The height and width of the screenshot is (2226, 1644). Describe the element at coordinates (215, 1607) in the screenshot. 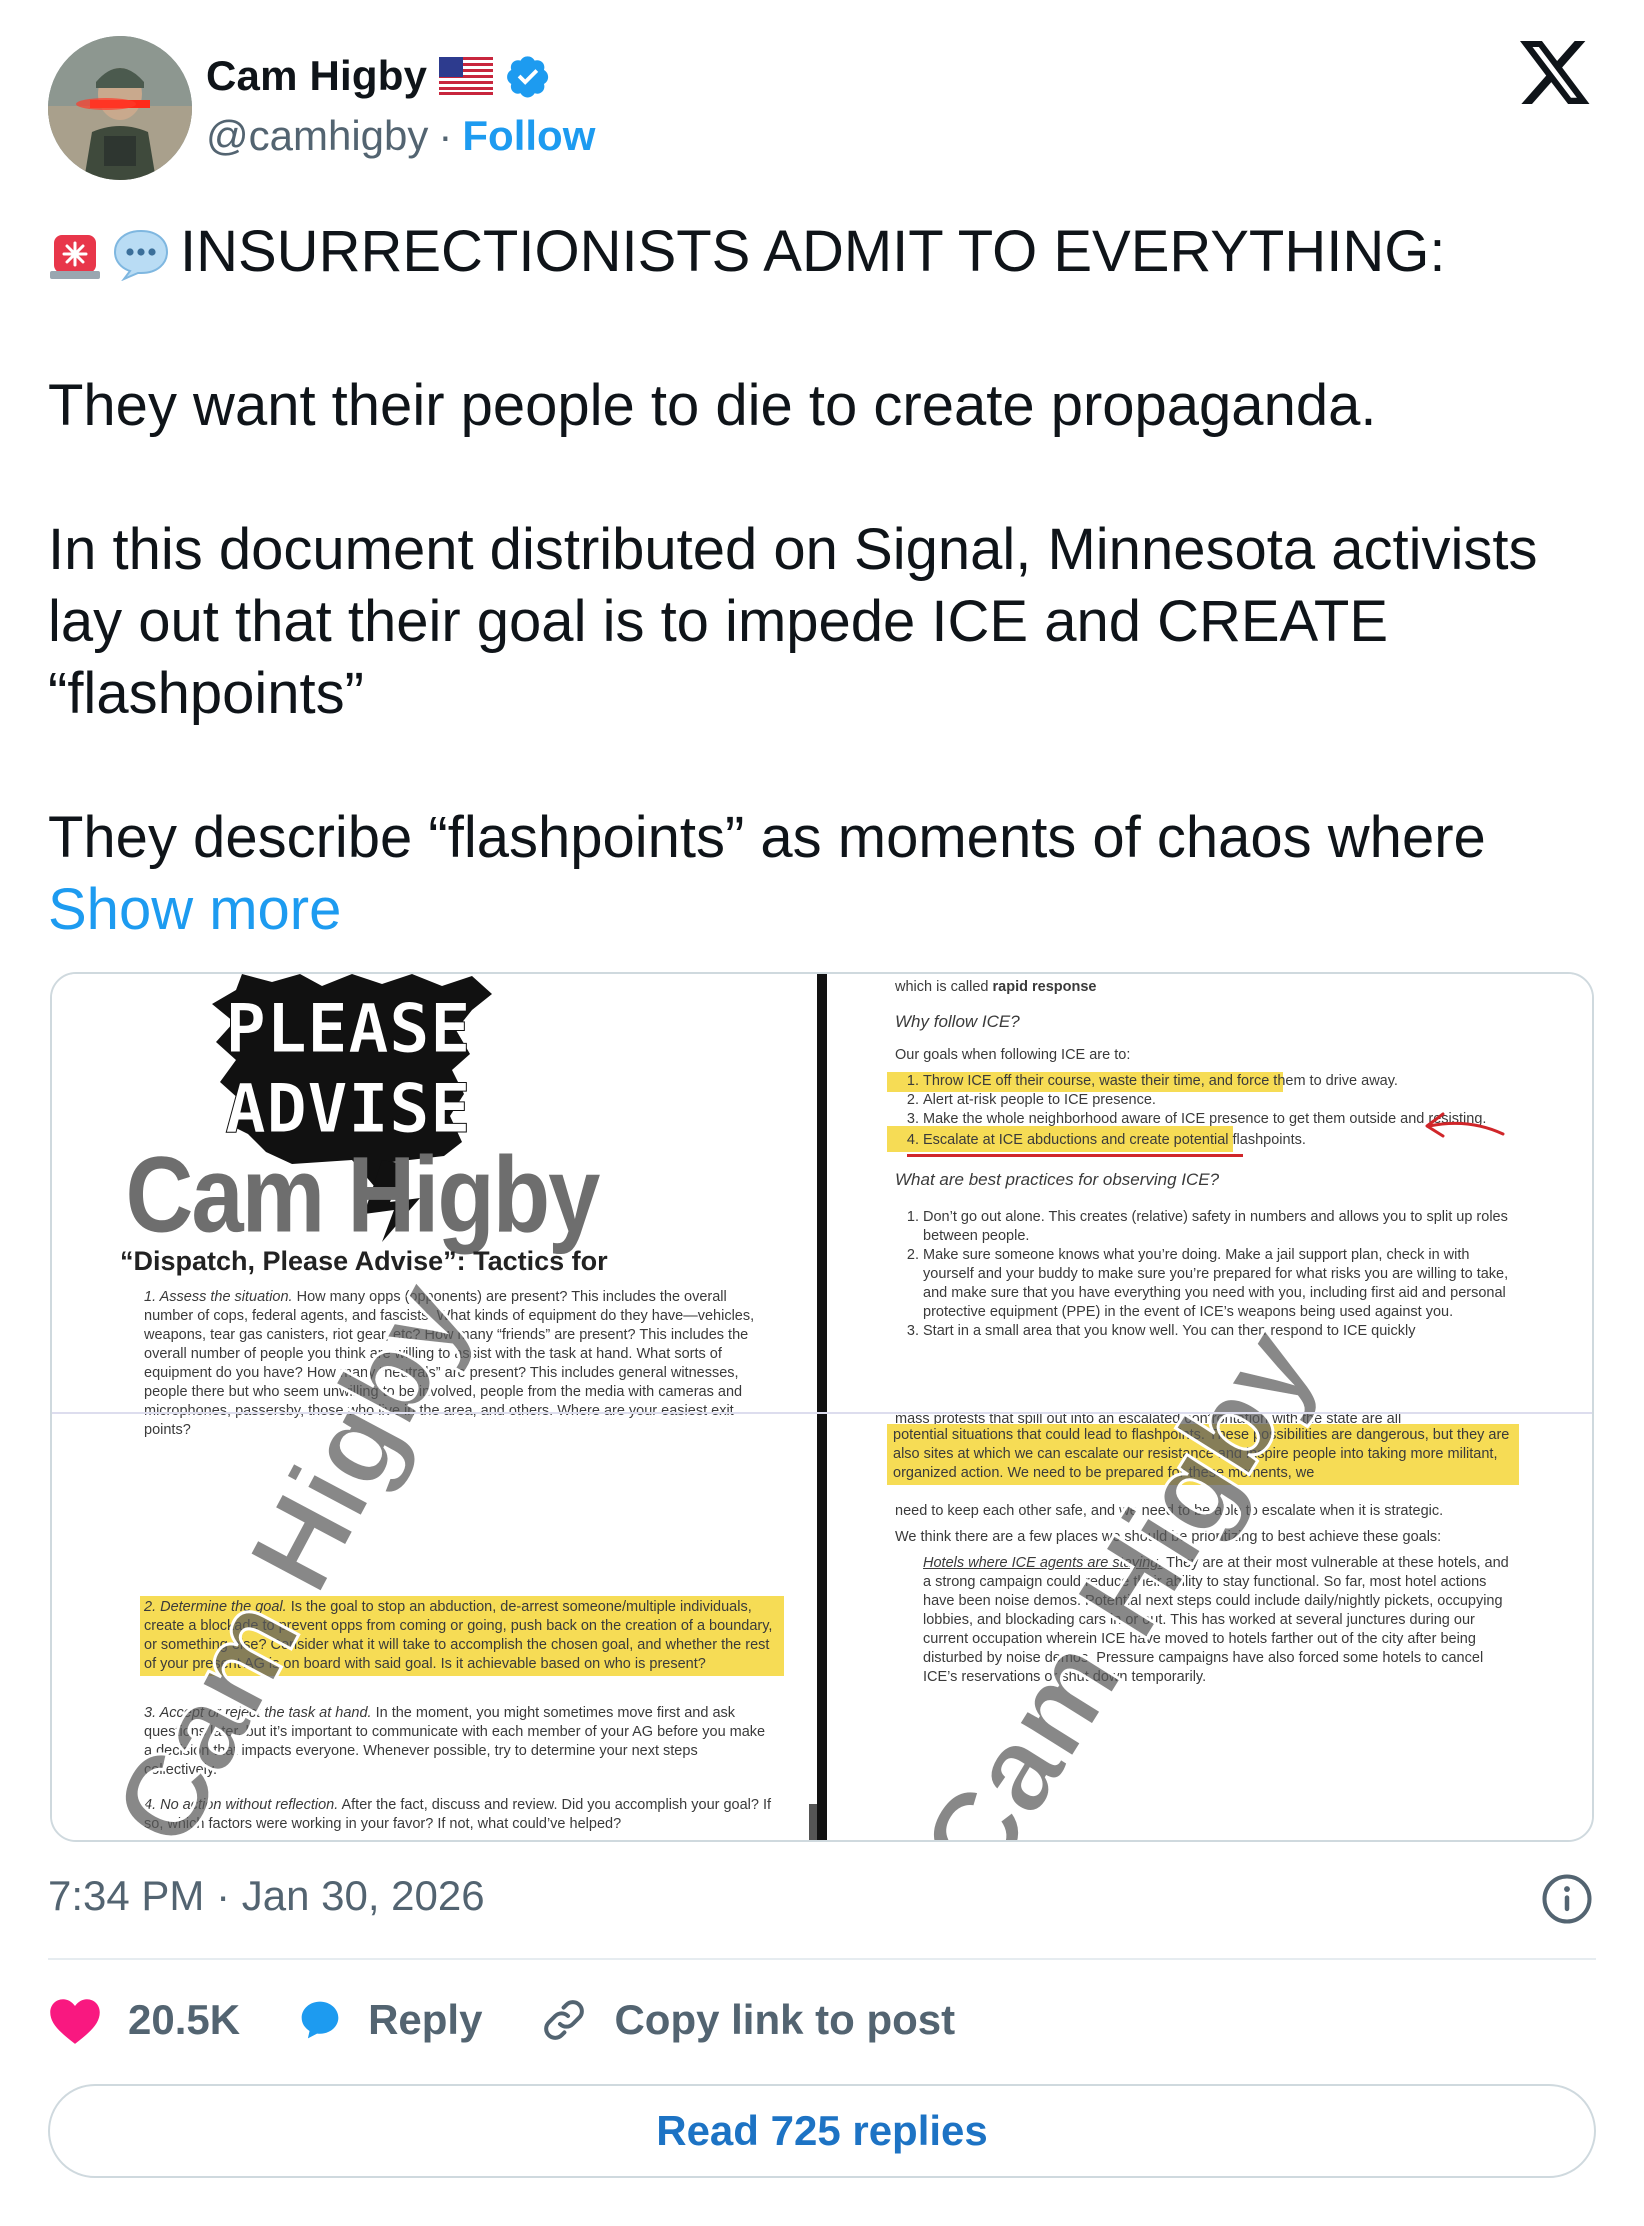

I see `doc-item-2-label: 2. Determine the goal.` at that location.